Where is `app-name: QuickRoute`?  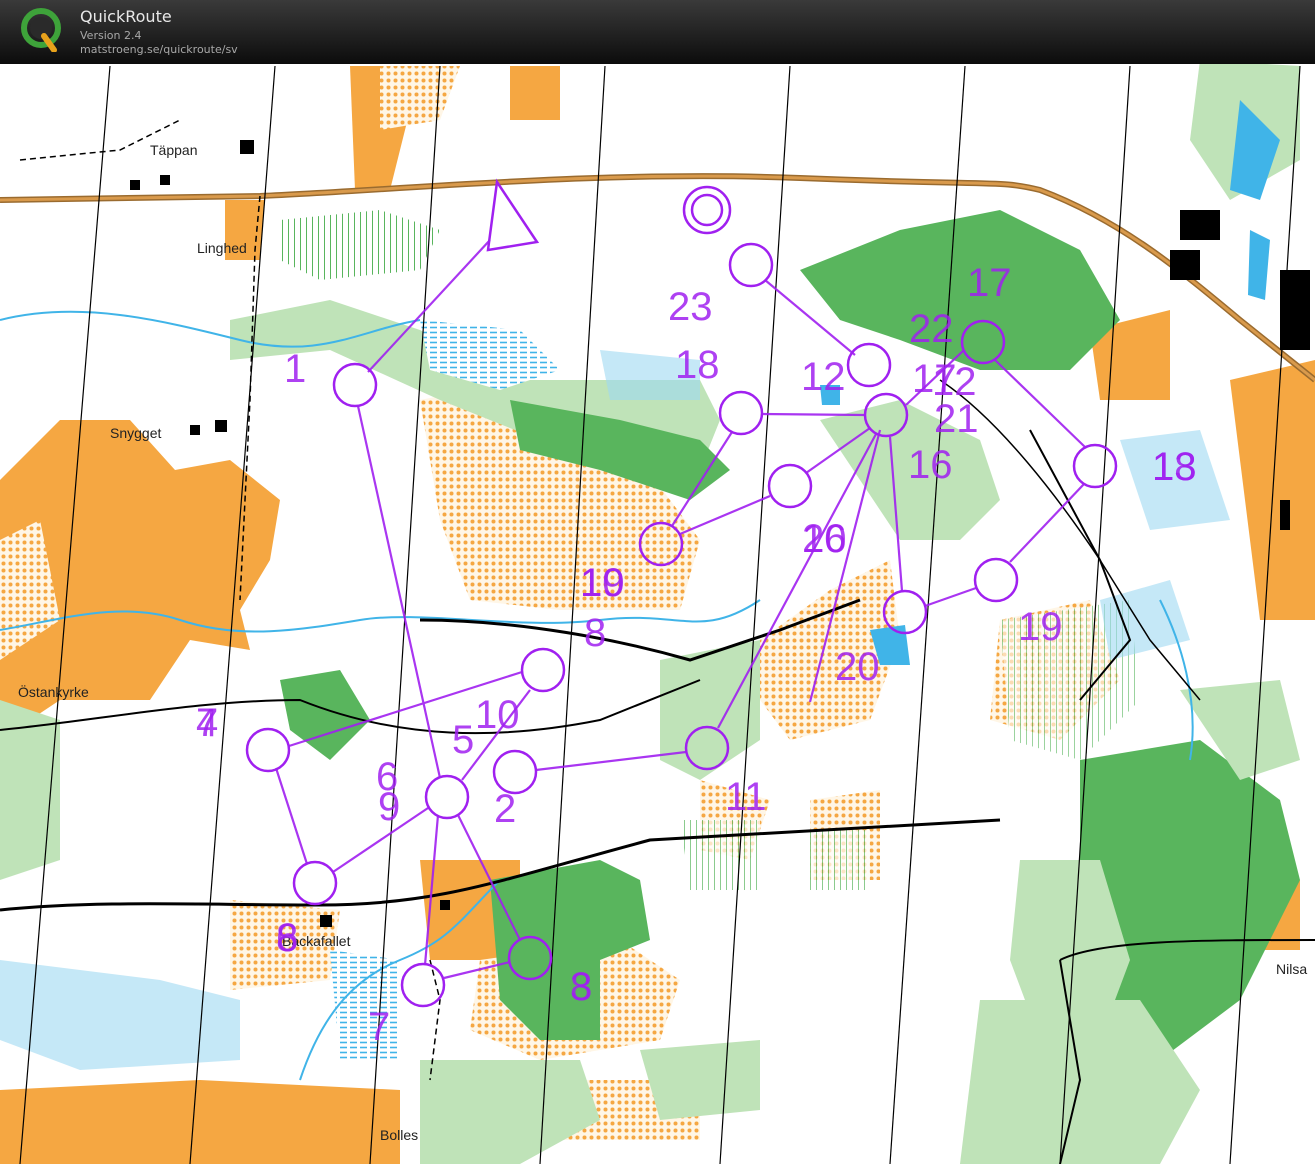 app-name: QuickRoute is located at coordinates (126, 16).